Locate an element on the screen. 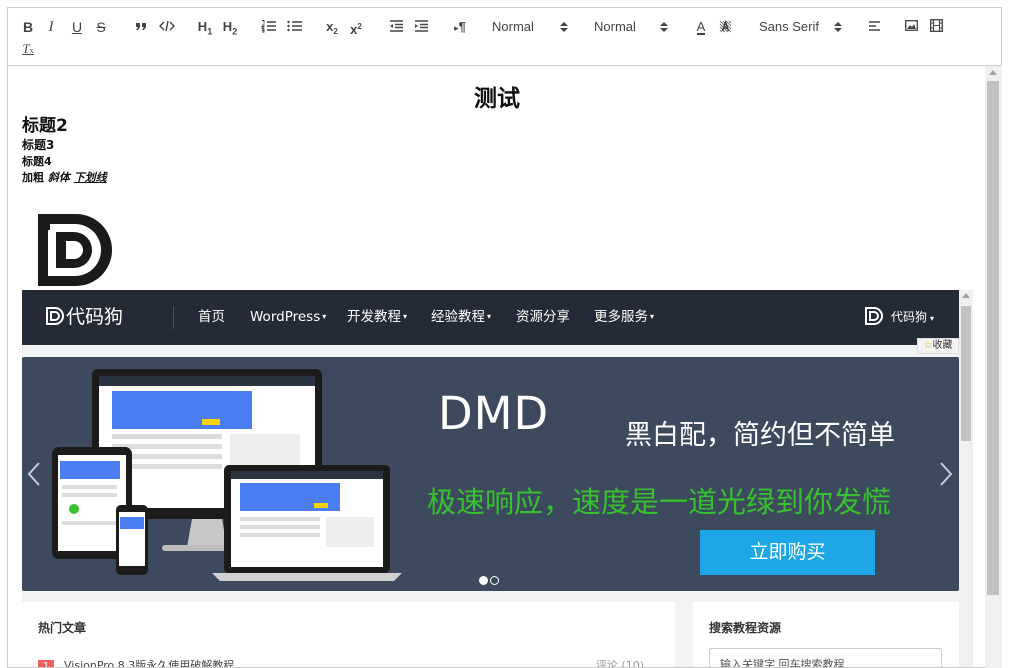  editor-scrollbar is located at coordinates (993, 367).